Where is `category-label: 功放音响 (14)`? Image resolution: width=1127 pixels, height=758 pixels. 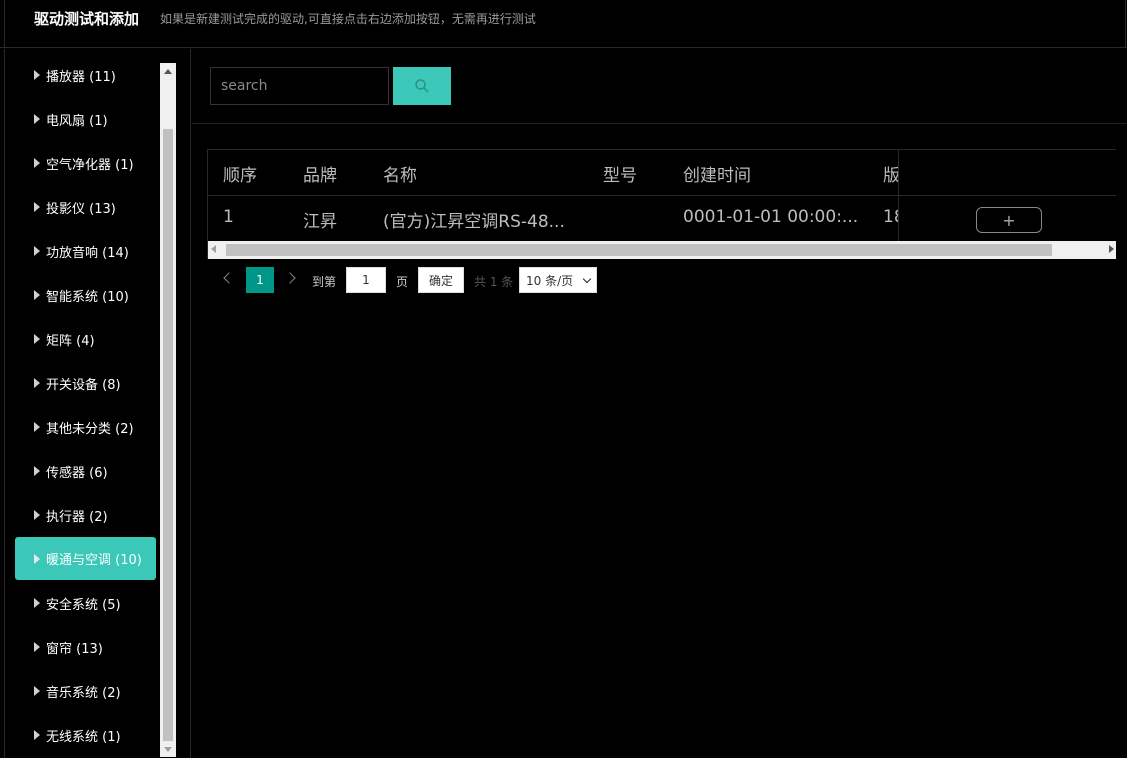
category-label: 功放音响 (14) is located at coordinates (87, 253).